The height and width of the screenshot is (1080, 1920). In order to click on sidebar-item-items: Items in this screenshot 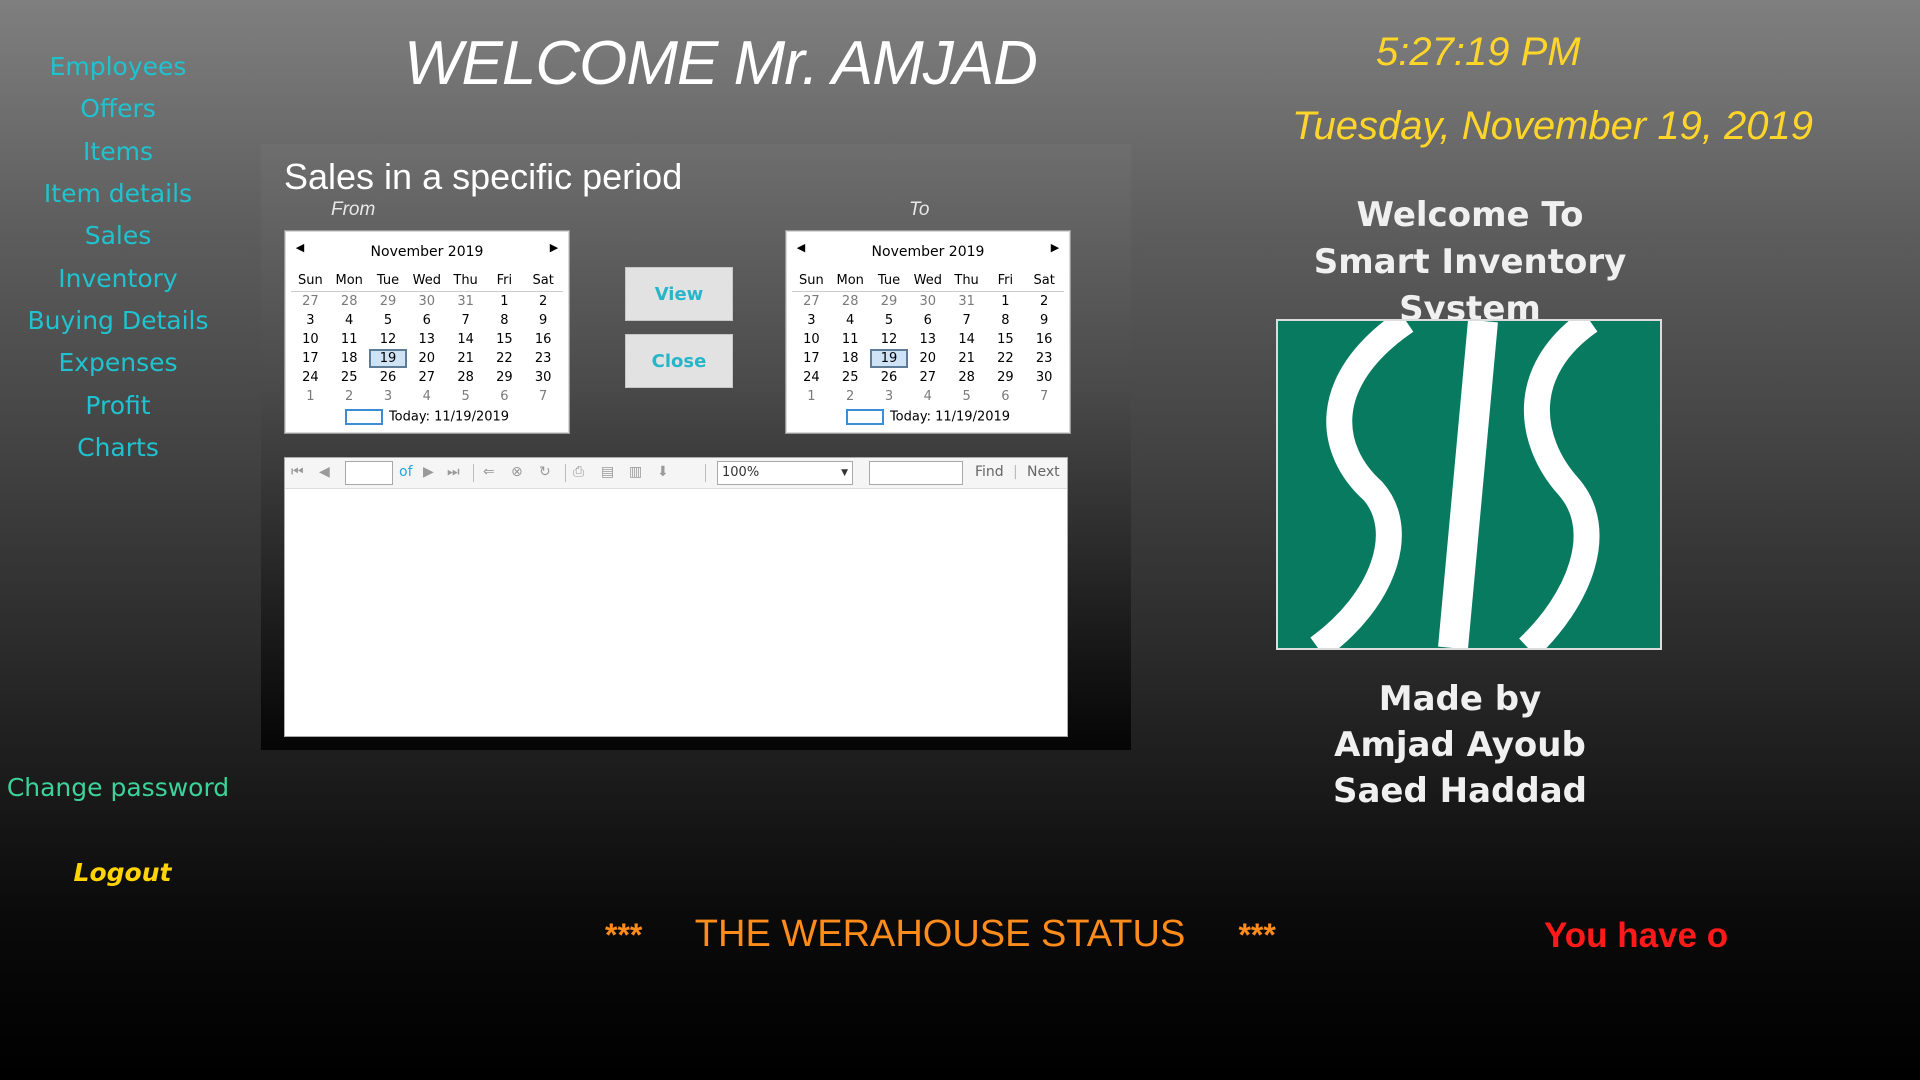, I will do `click(118, 151)`.